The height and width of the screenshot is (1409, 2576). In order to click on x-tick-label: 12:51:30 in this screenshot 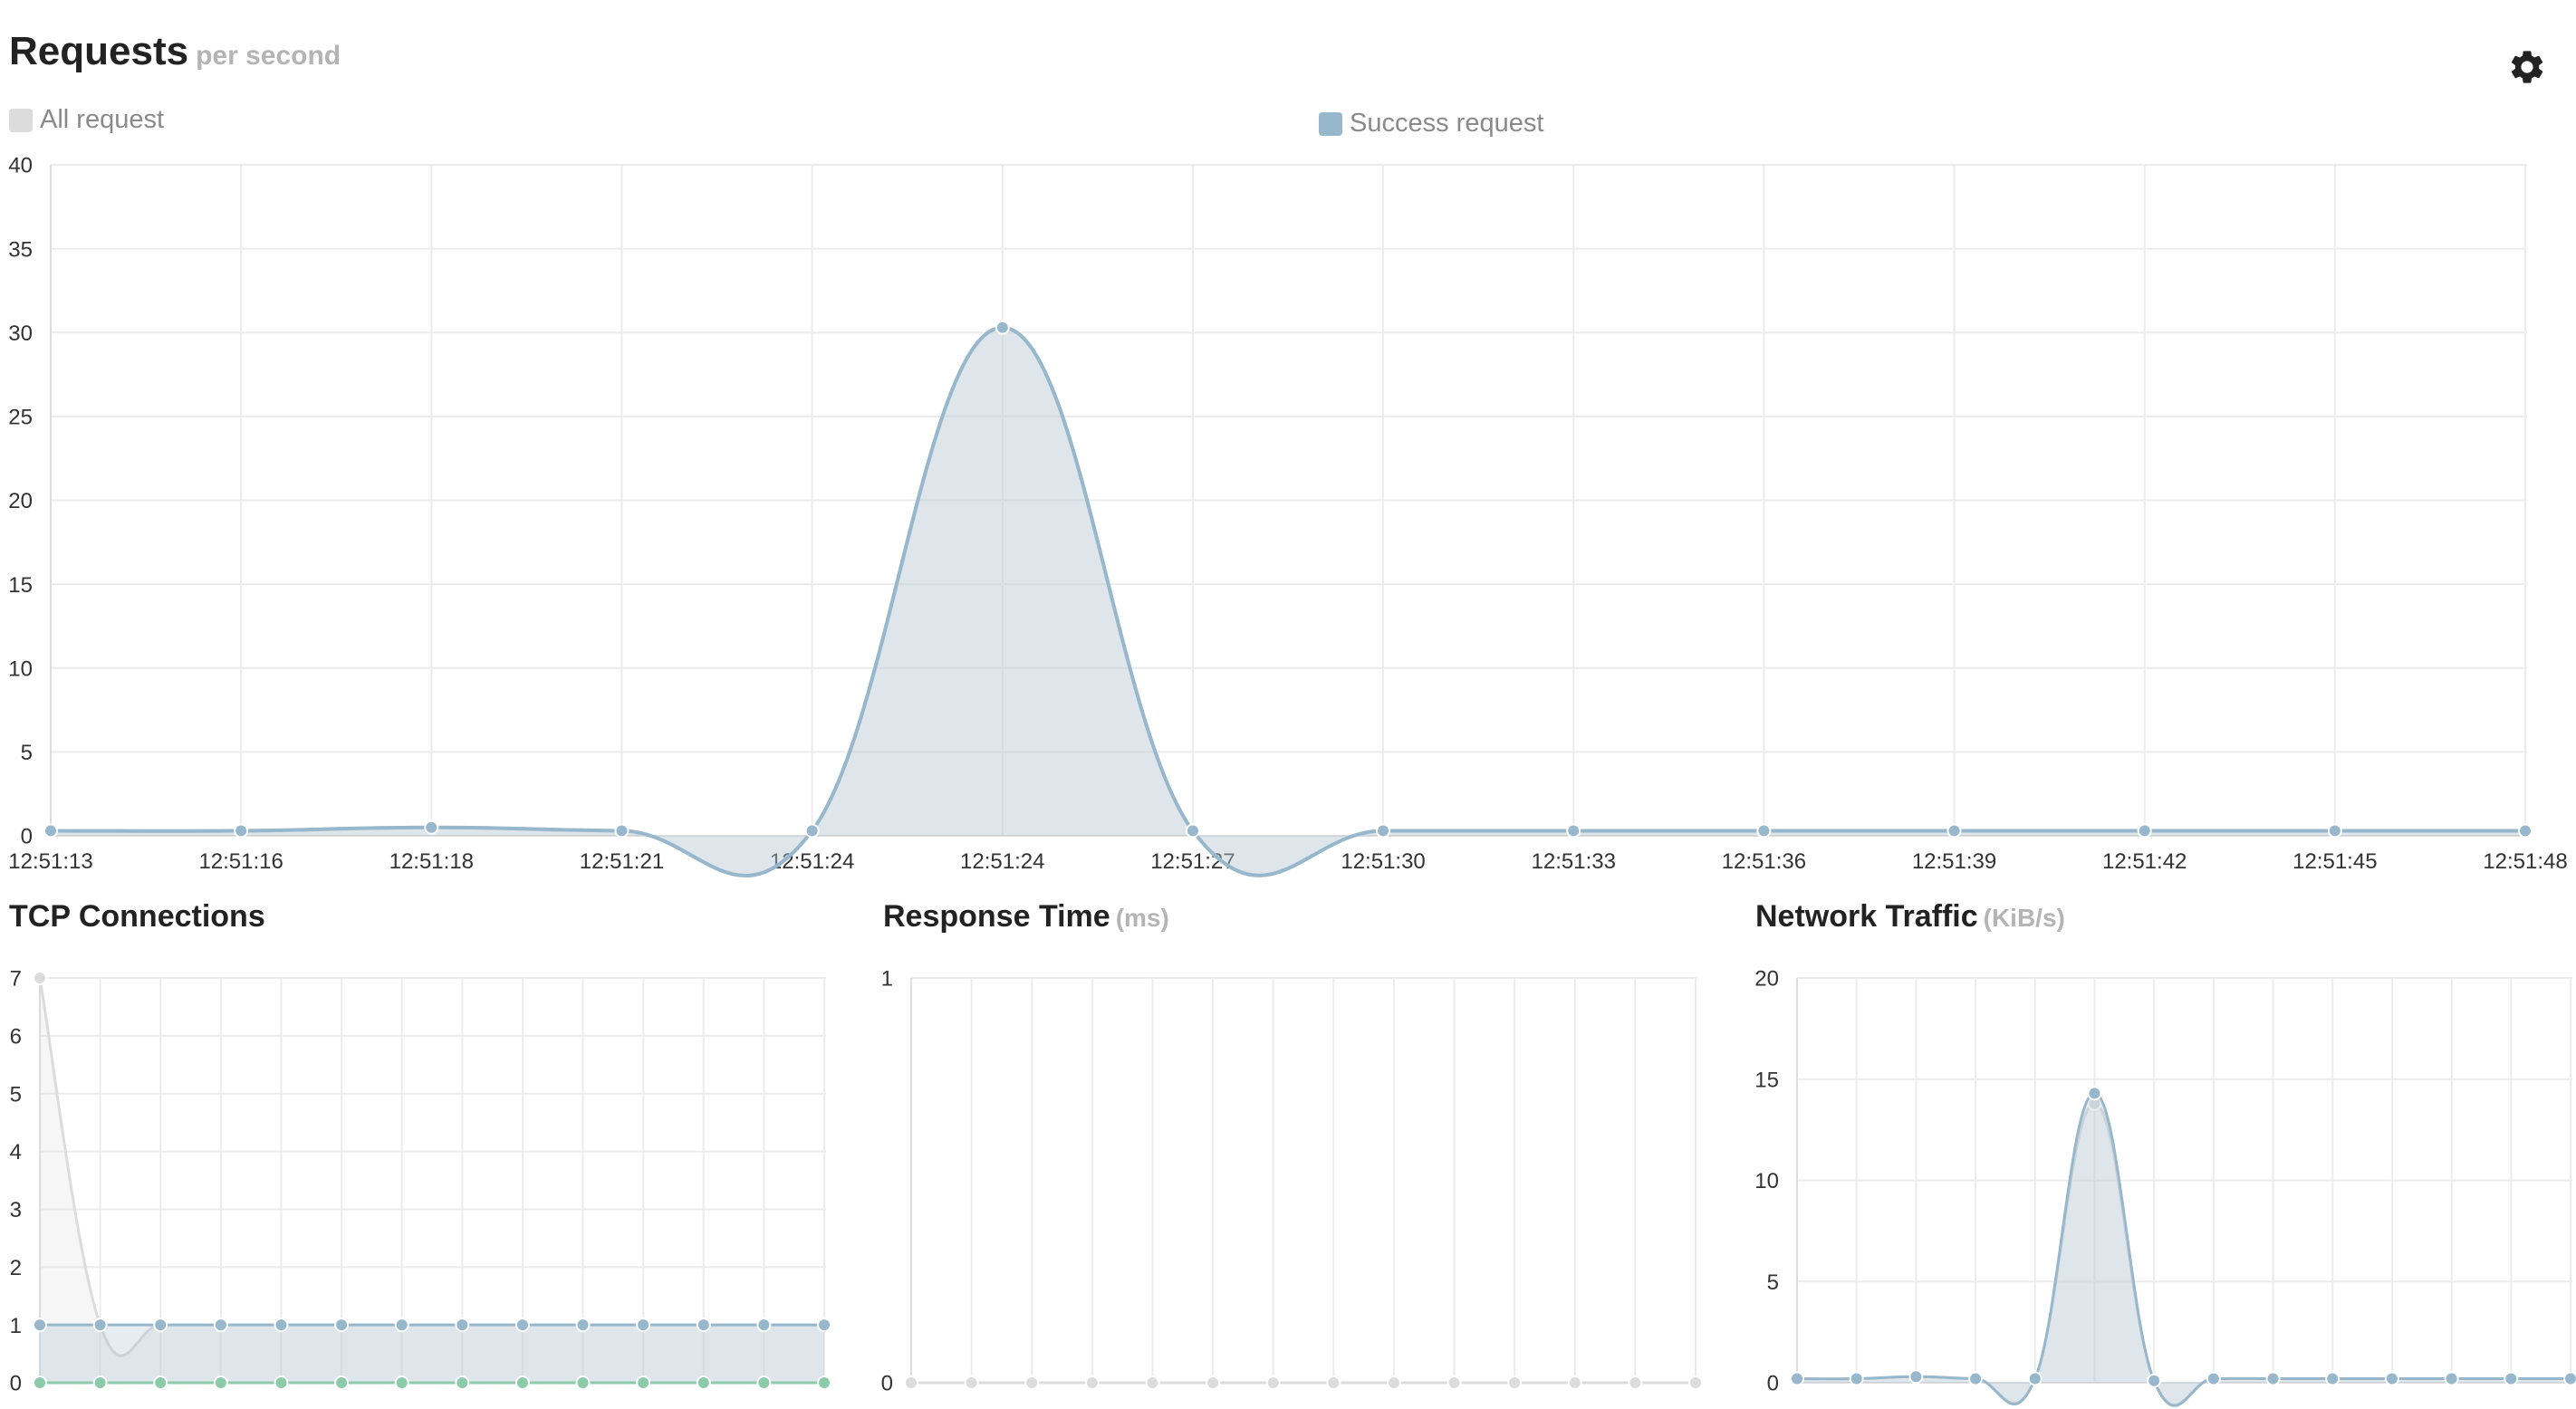, I will do `click(1383, 861)`.